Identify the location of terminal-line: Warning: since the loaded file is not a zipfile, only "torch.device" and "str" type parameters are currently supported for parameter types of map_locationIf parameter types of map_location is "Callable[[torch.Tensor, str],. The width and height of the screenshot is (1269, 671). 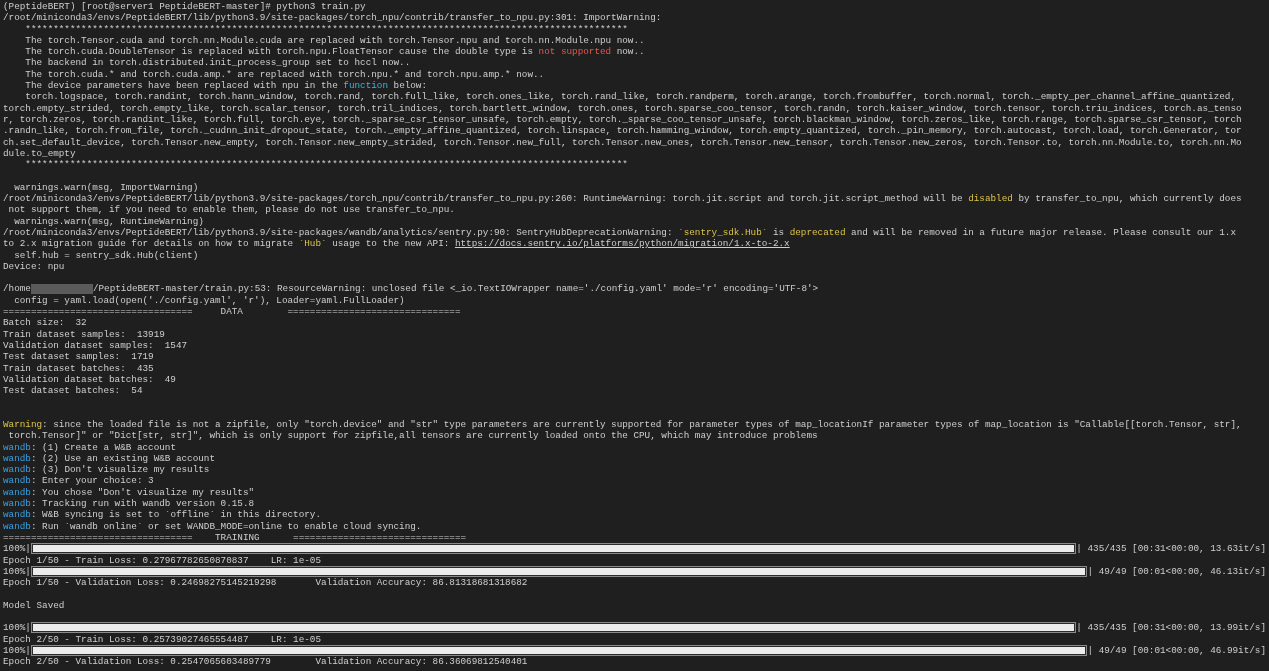
(623, 425).